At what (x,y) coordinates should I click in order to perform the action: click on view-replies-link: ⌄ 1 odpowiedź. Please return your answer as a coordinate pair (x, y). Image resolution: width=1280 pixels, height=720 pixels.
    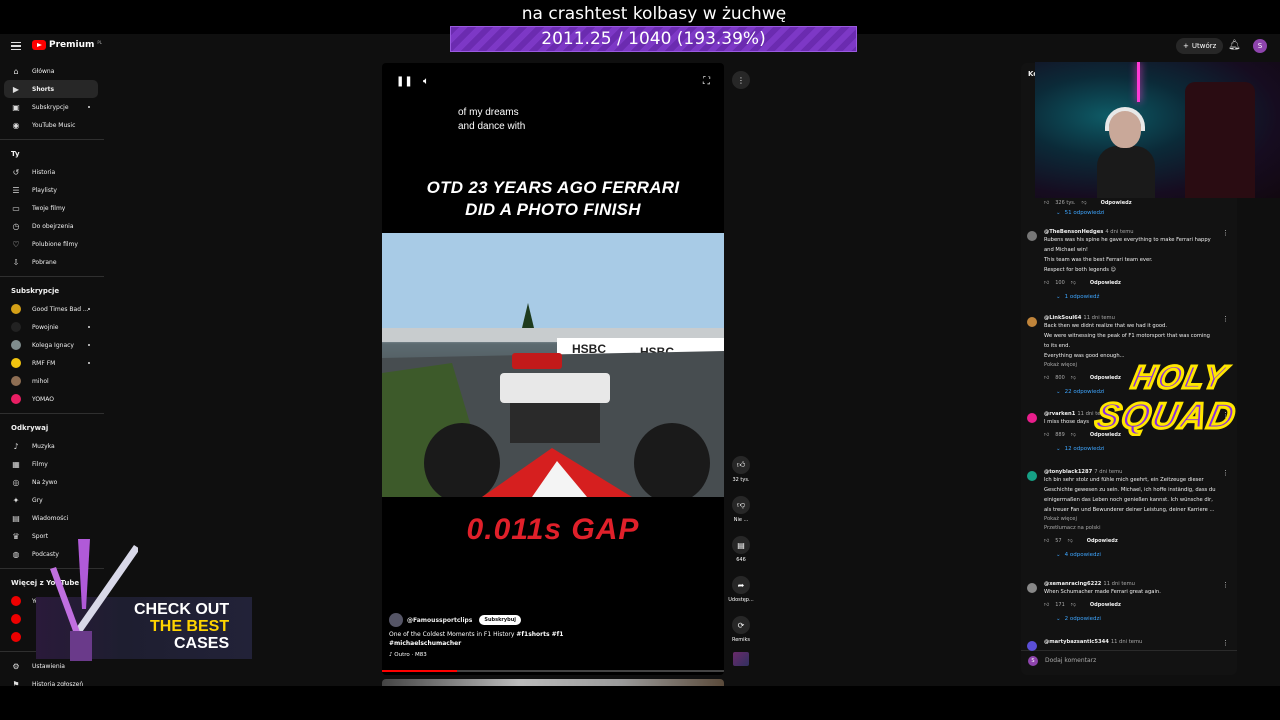
    Looking at the image, I should click on (1143, 297).